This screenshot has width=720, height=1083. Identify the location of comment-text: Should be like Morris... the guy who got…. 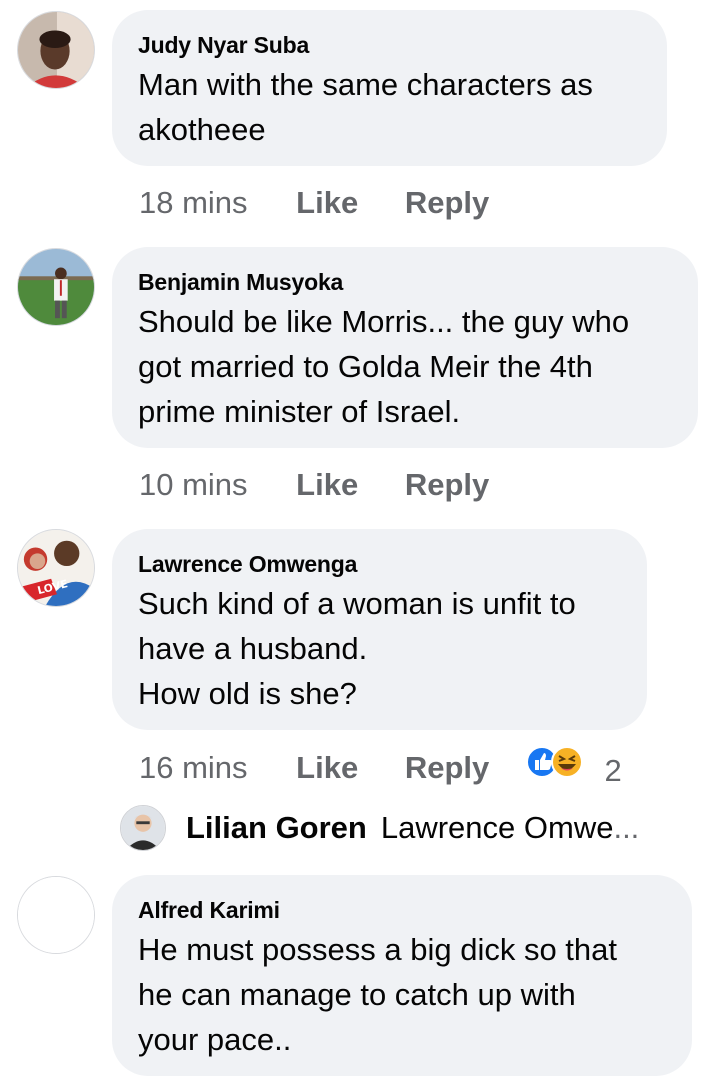
(384, 366).